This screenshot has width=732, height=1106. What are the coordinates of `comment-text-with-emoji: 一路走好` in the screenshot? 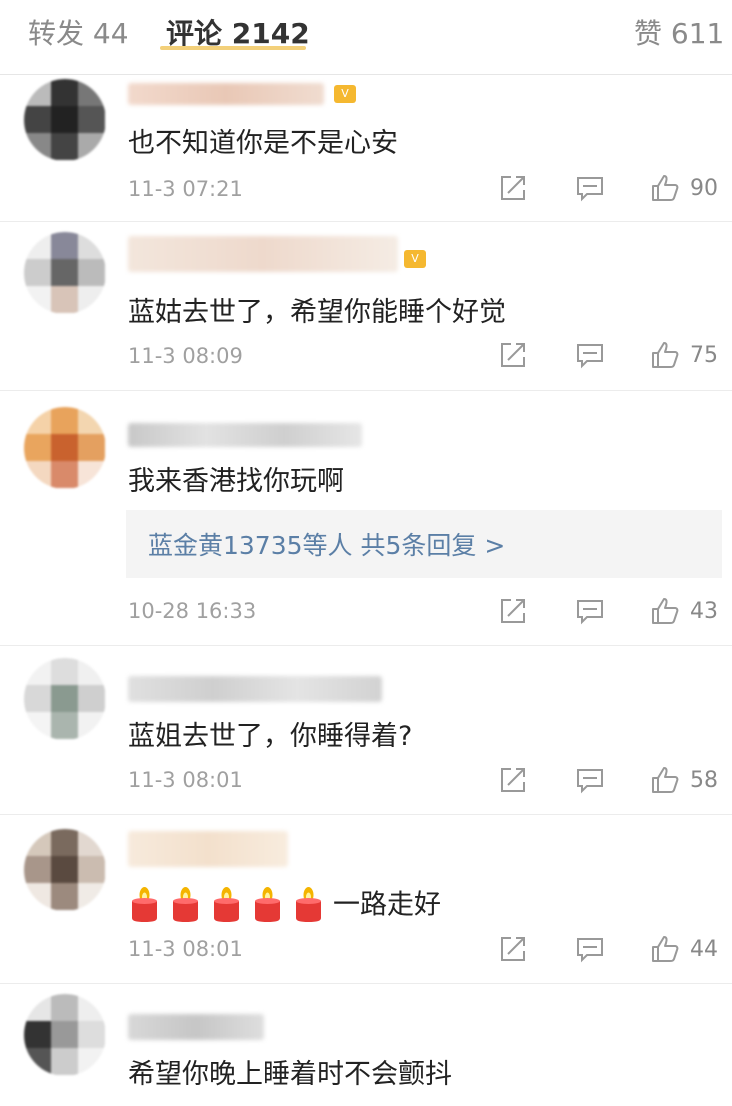 It's located at (284, 902).